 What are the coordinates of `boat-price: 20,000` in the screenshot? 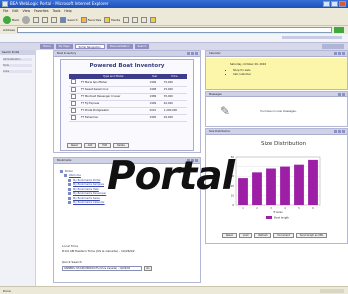 It's located at (174, 118).